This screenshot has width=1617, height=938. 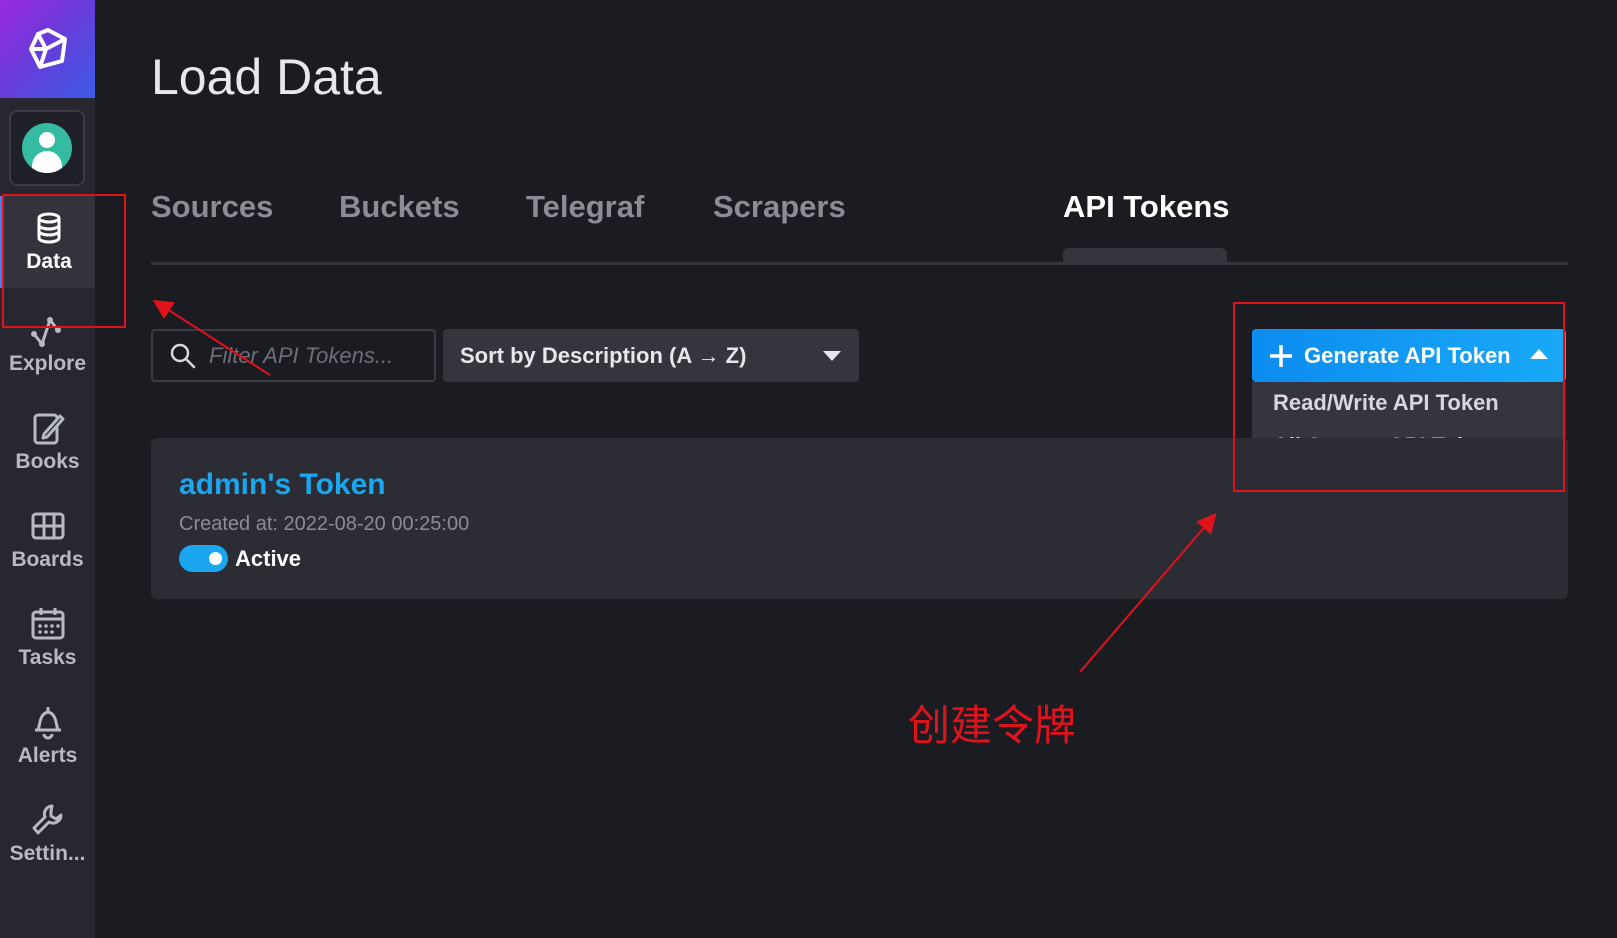 I want to click on tab-telegraf: Telegraf, so click(x=585, y=225).